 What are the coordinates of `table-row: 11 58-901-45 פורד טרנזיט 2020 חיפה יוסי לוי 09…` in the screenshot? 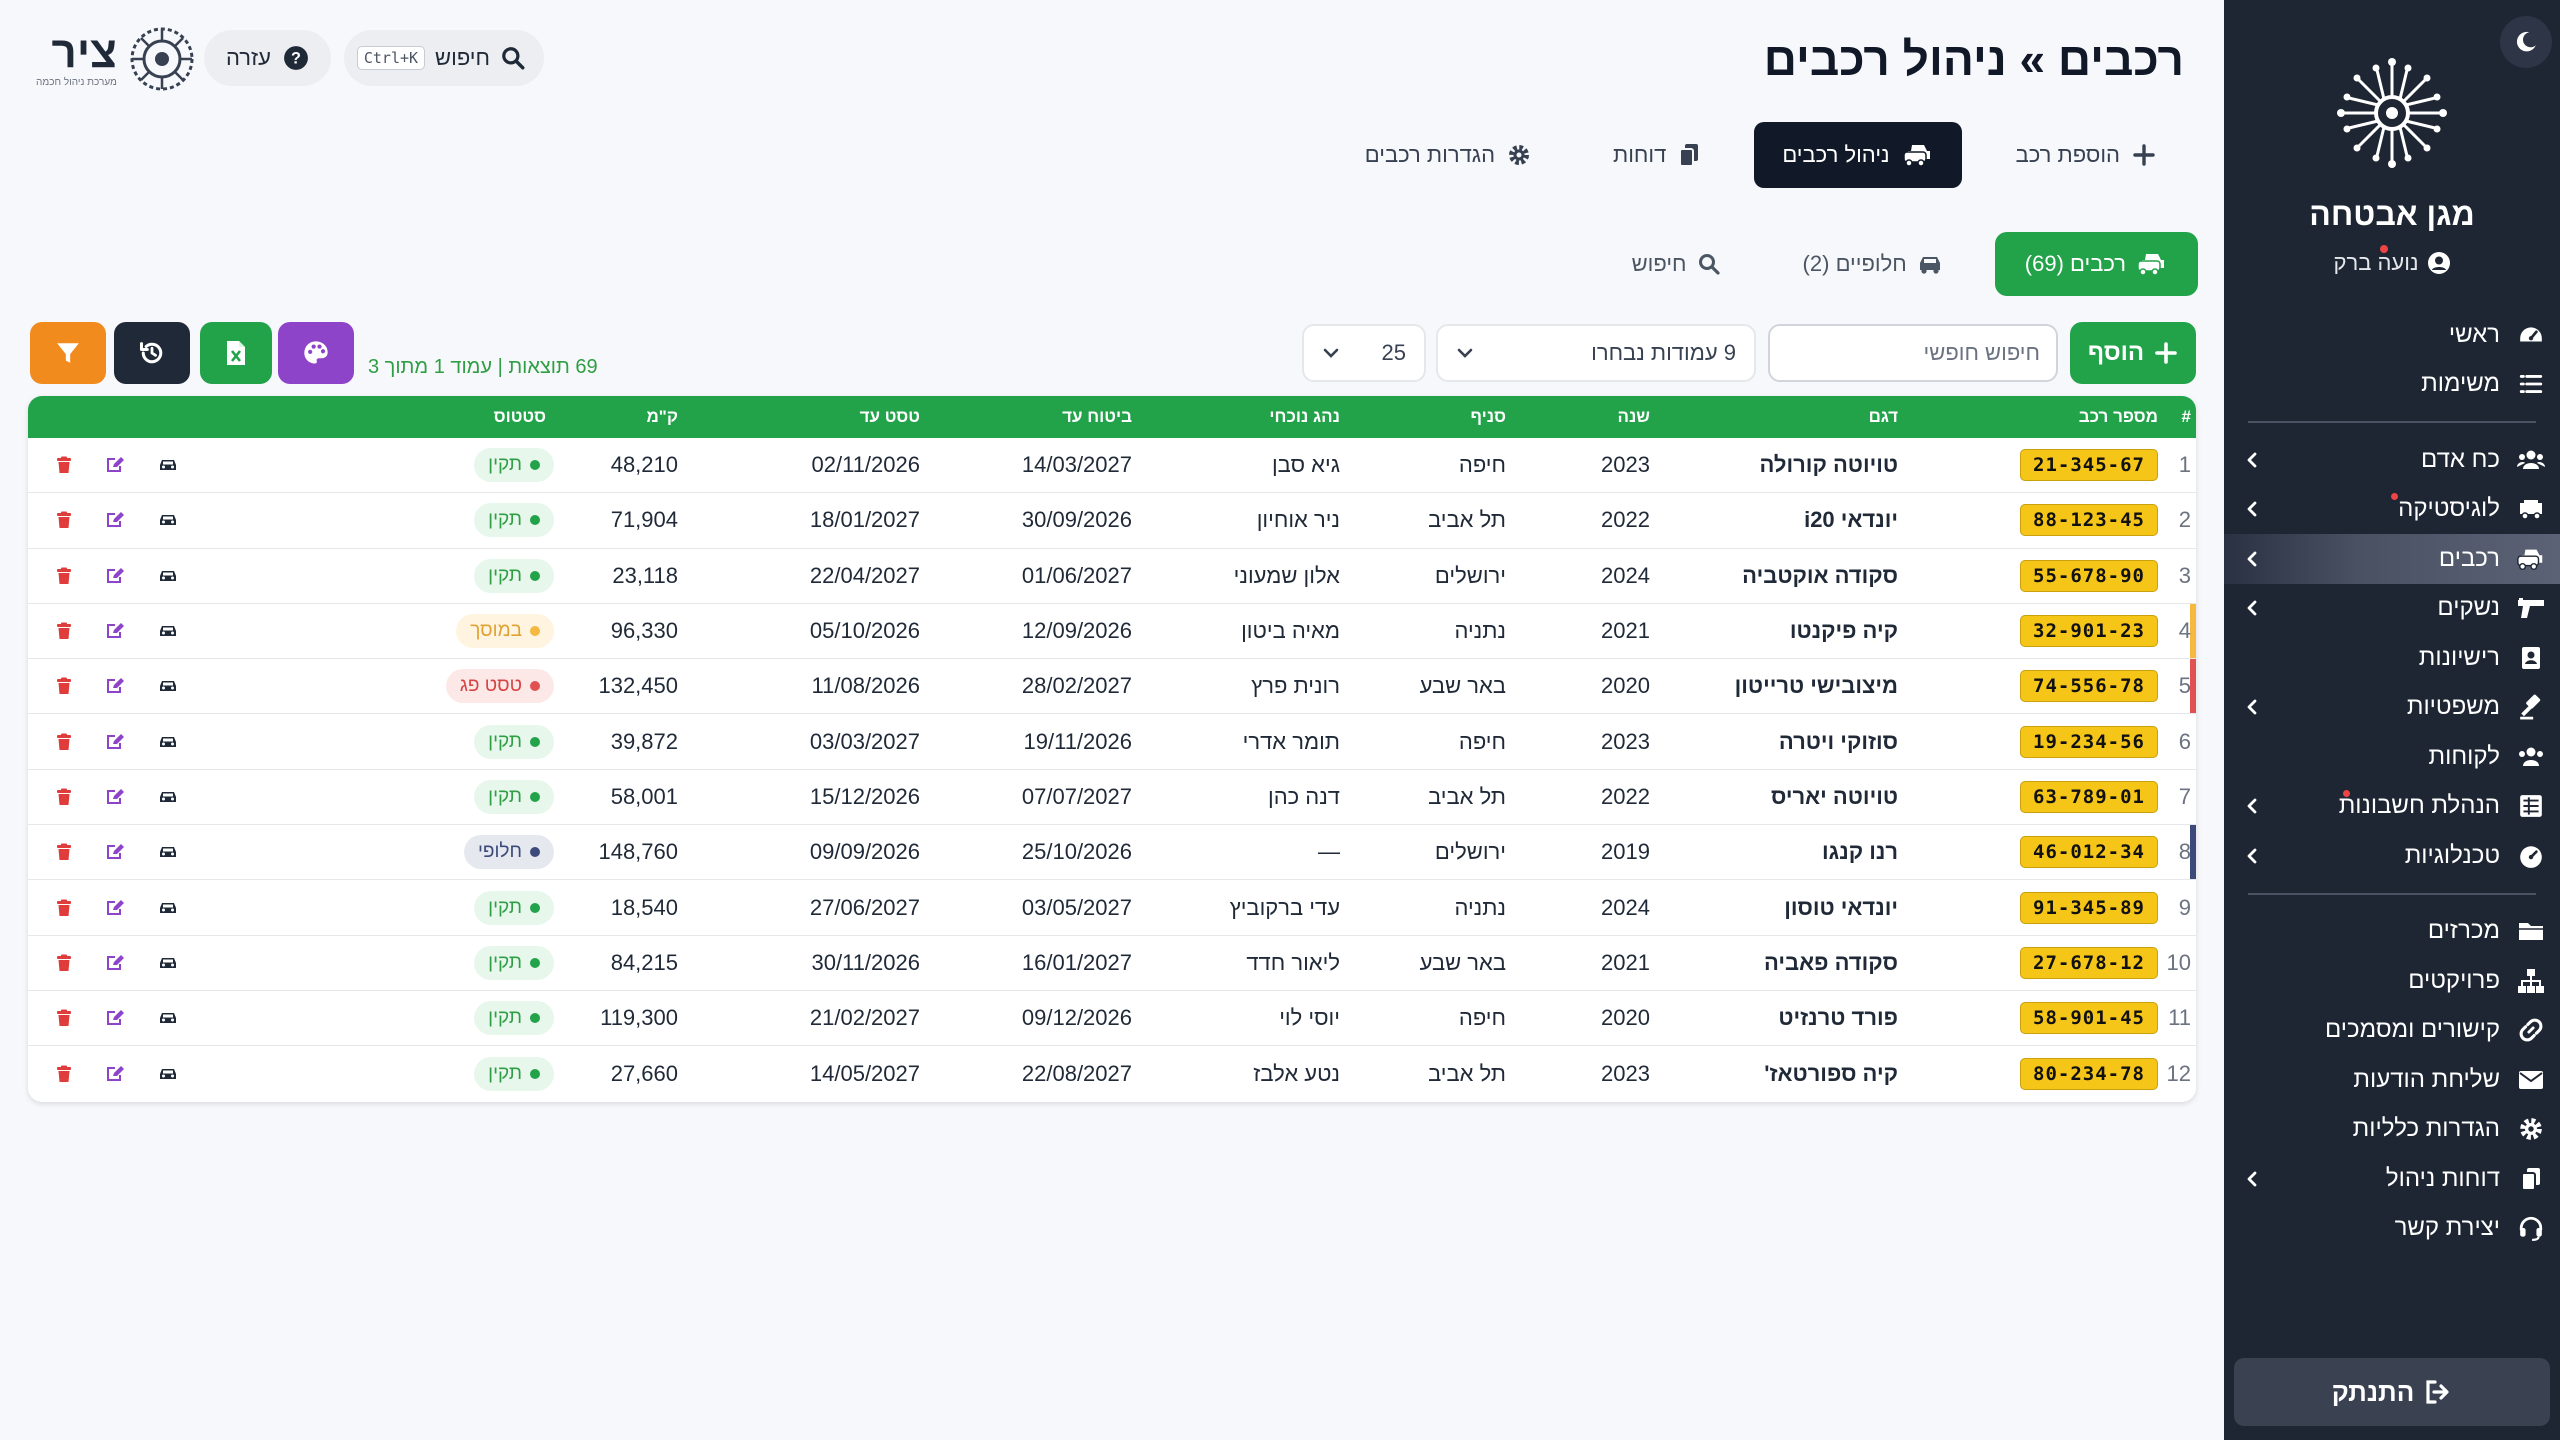 It's located at (1112, 1019).